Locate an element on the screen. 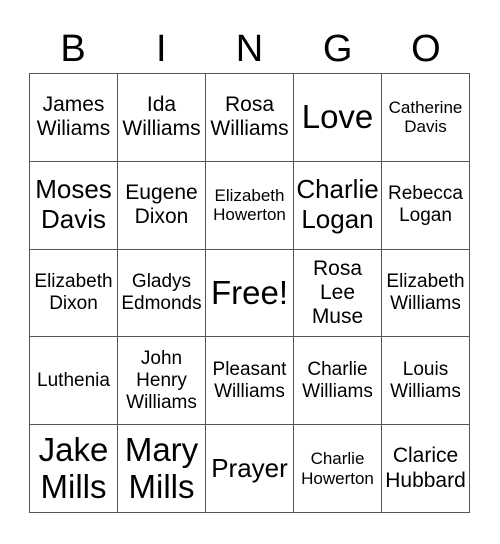  bingo-cell: Ida Williams is located at coordinates (162, 118).